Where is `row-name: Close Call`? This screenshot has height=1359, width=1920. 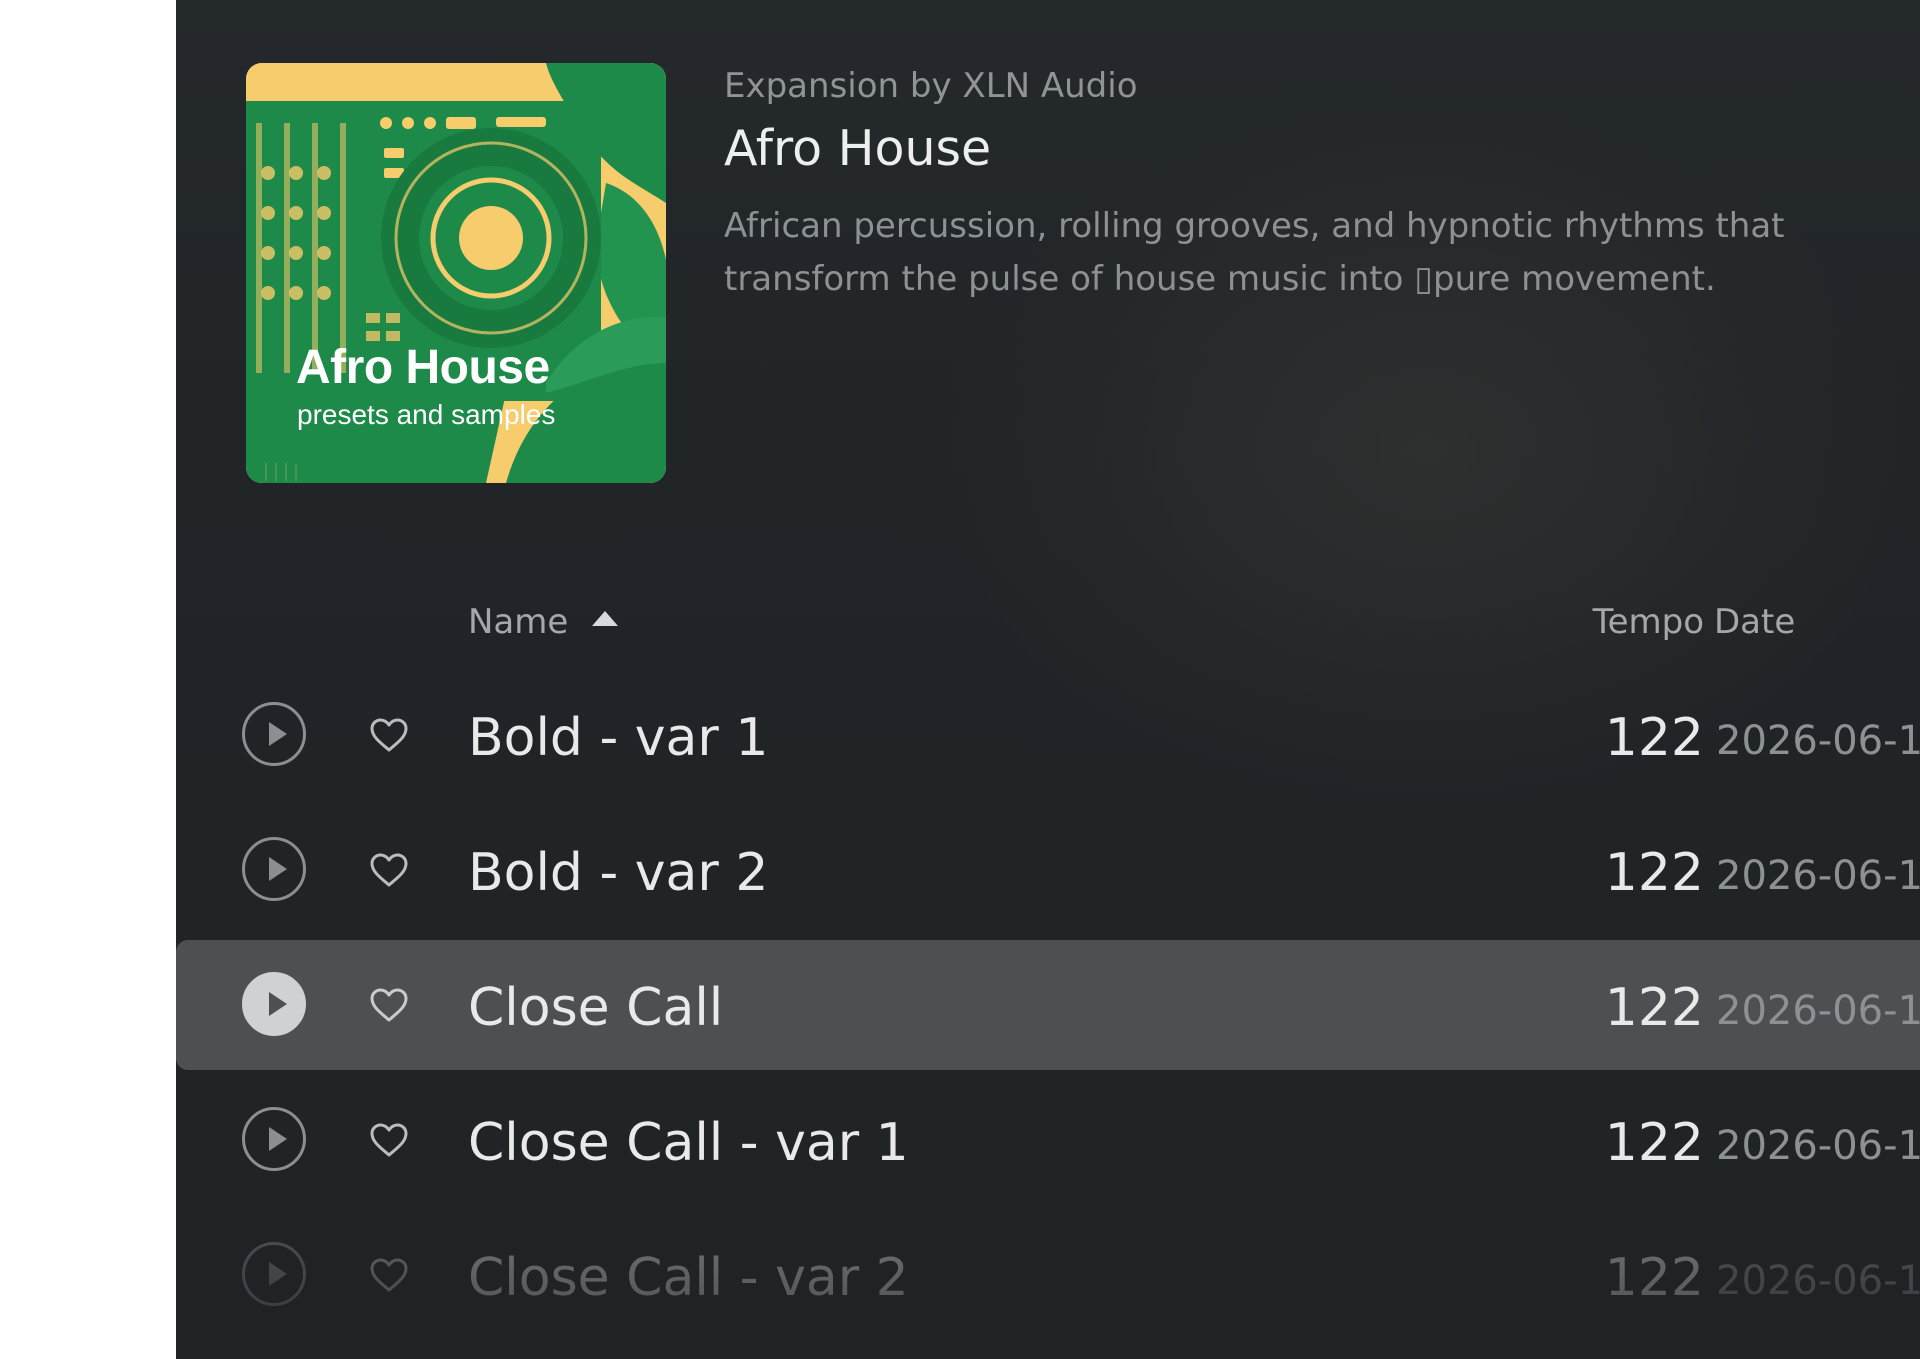
row-name: Close Call is located at coordinates (596, 1008).